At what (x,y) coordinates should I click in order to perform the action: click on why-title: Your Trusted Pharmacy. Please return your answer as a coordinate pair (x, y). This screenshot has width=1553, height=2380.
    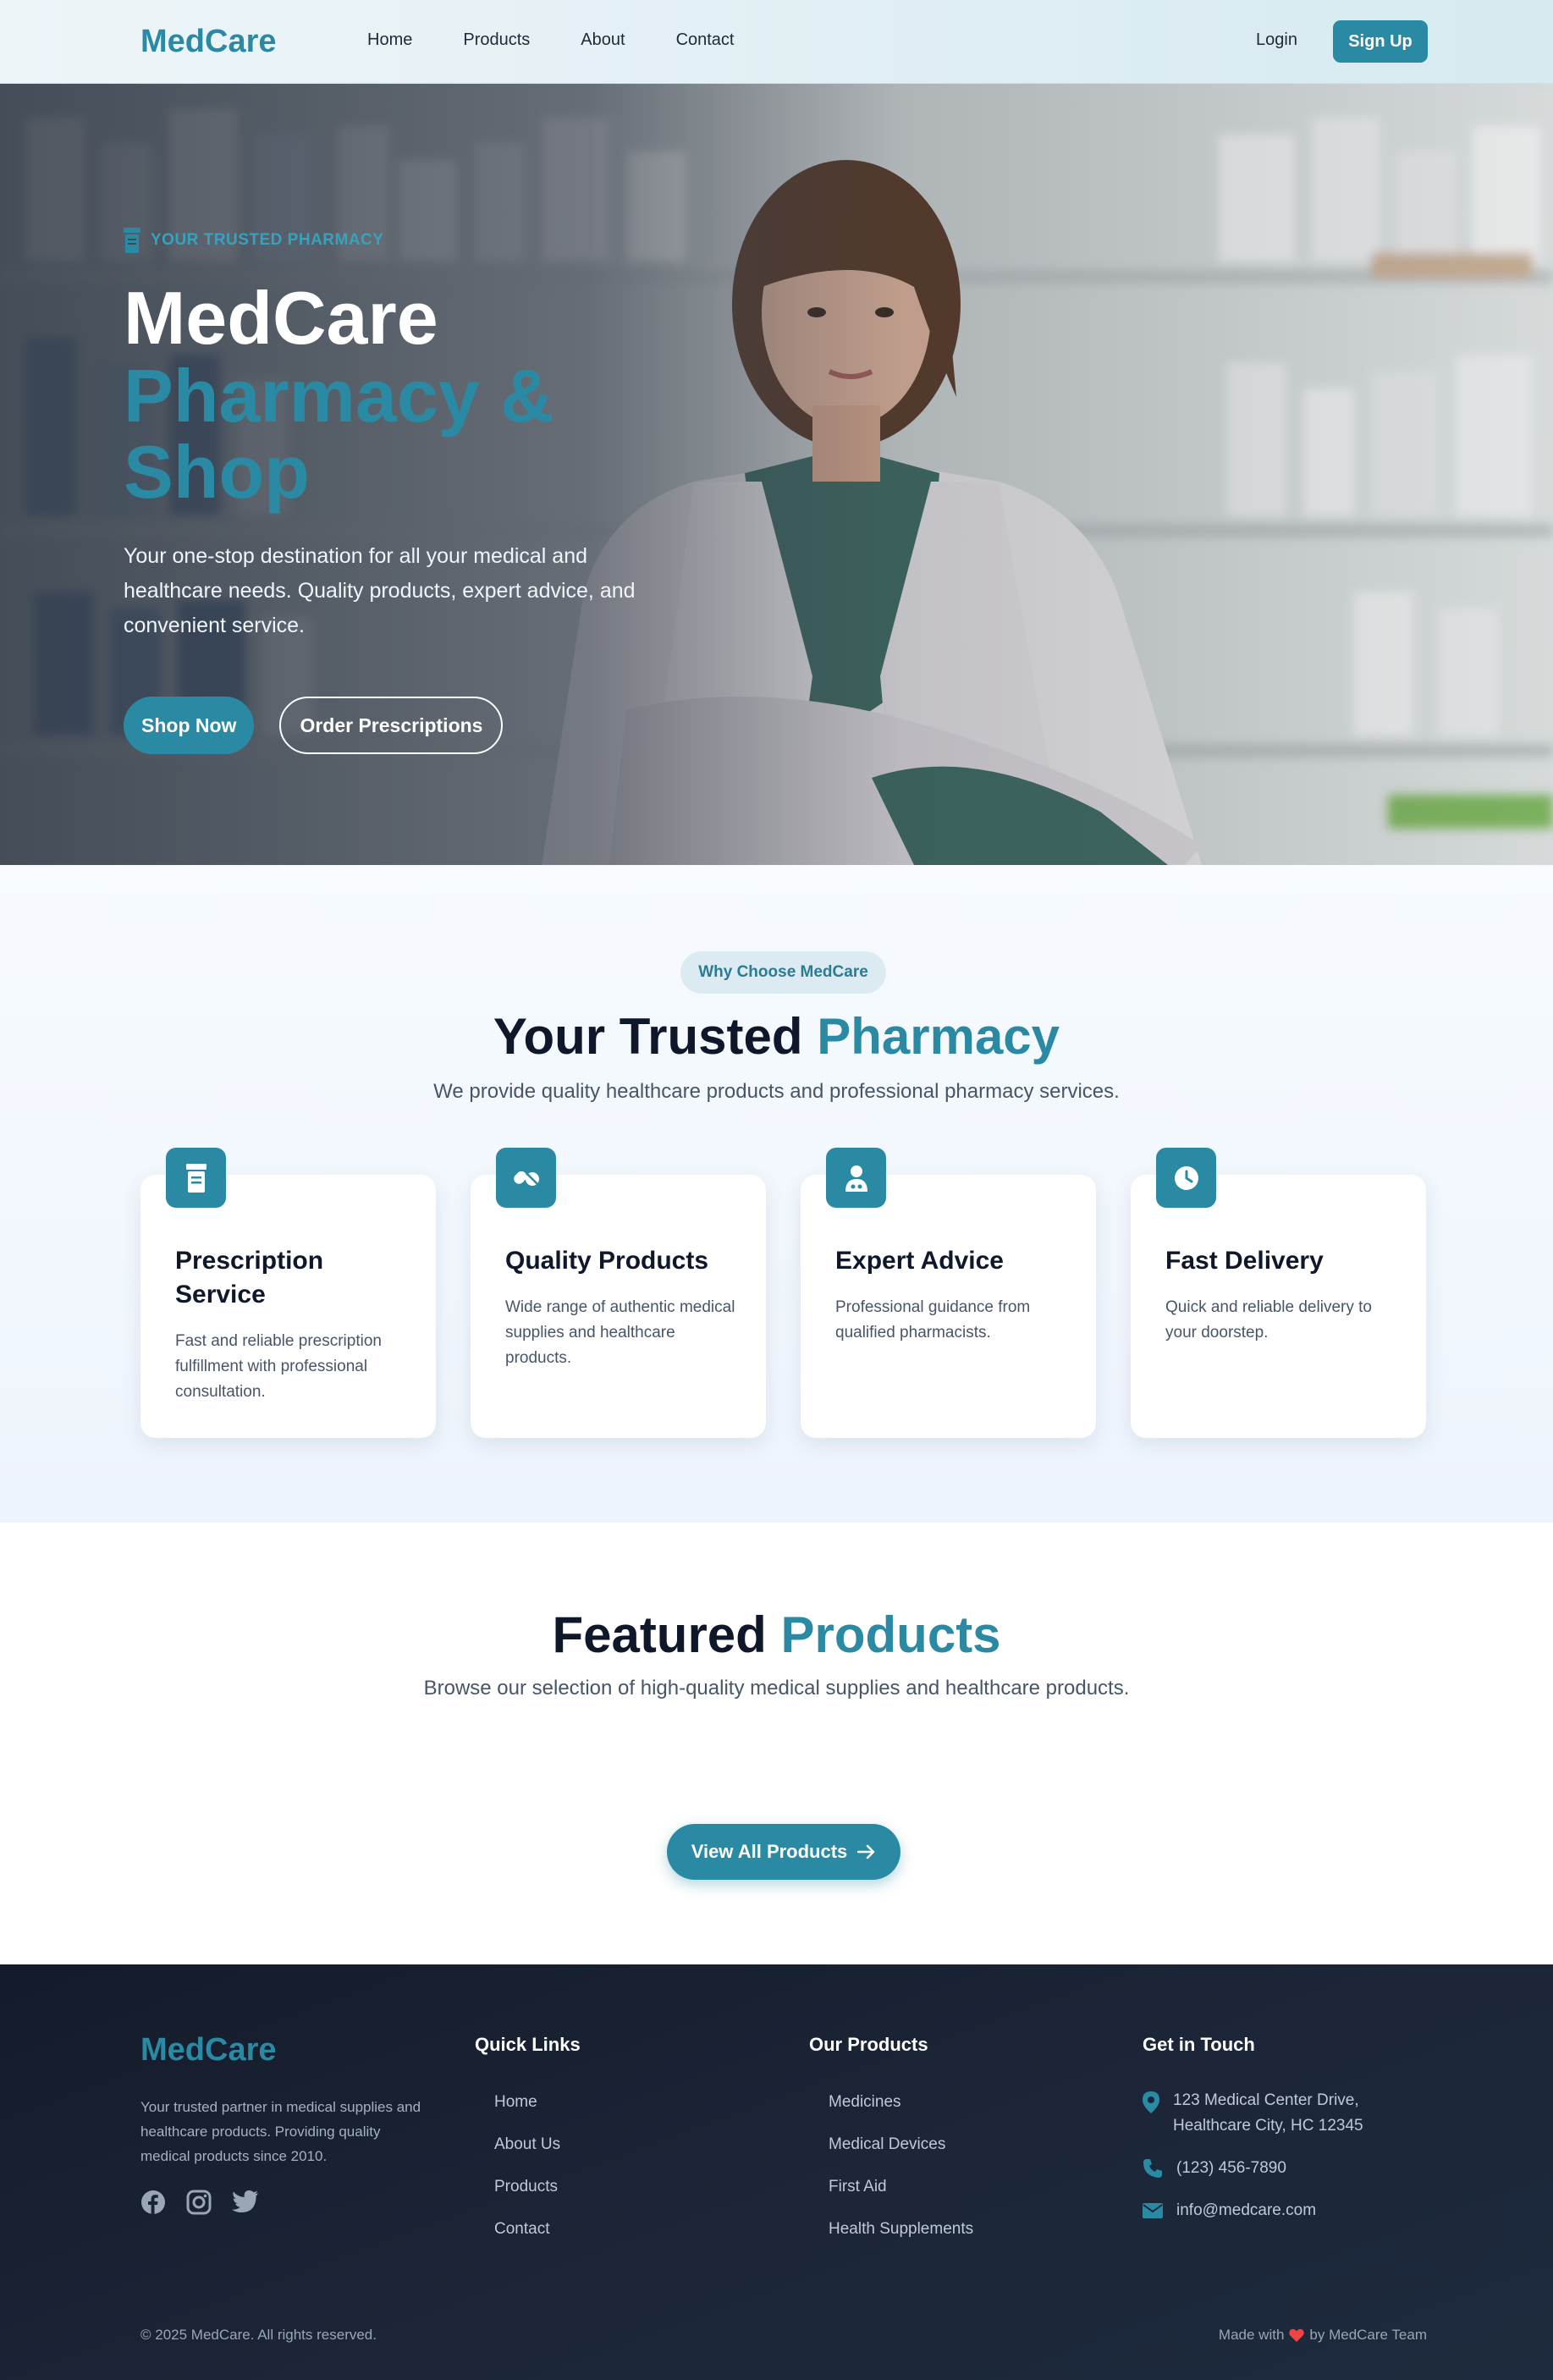
    Looking at the image, I should click on (776, 1037).